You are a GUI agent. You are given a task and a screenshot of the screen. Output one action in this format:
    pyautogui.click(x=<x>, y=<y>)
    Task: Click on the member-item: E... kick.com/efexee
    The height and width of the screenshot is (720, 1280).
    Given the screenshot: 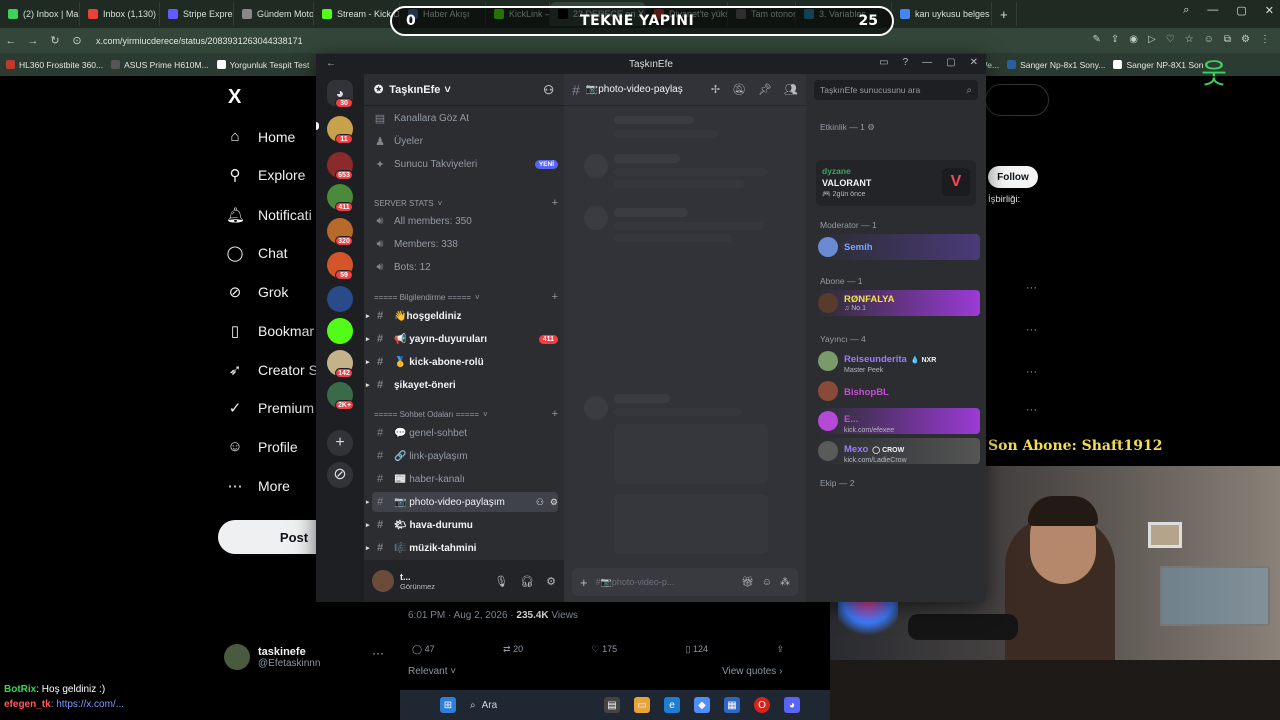 What is the action you would take?
    pyautogui.click(x=899, y=421)
    